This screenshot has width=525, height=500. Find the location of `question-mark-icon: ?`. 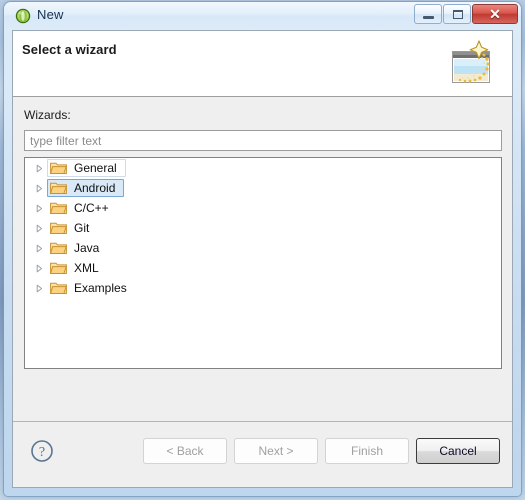

question-mark-icon: ? is located at coordinates (42, 451).